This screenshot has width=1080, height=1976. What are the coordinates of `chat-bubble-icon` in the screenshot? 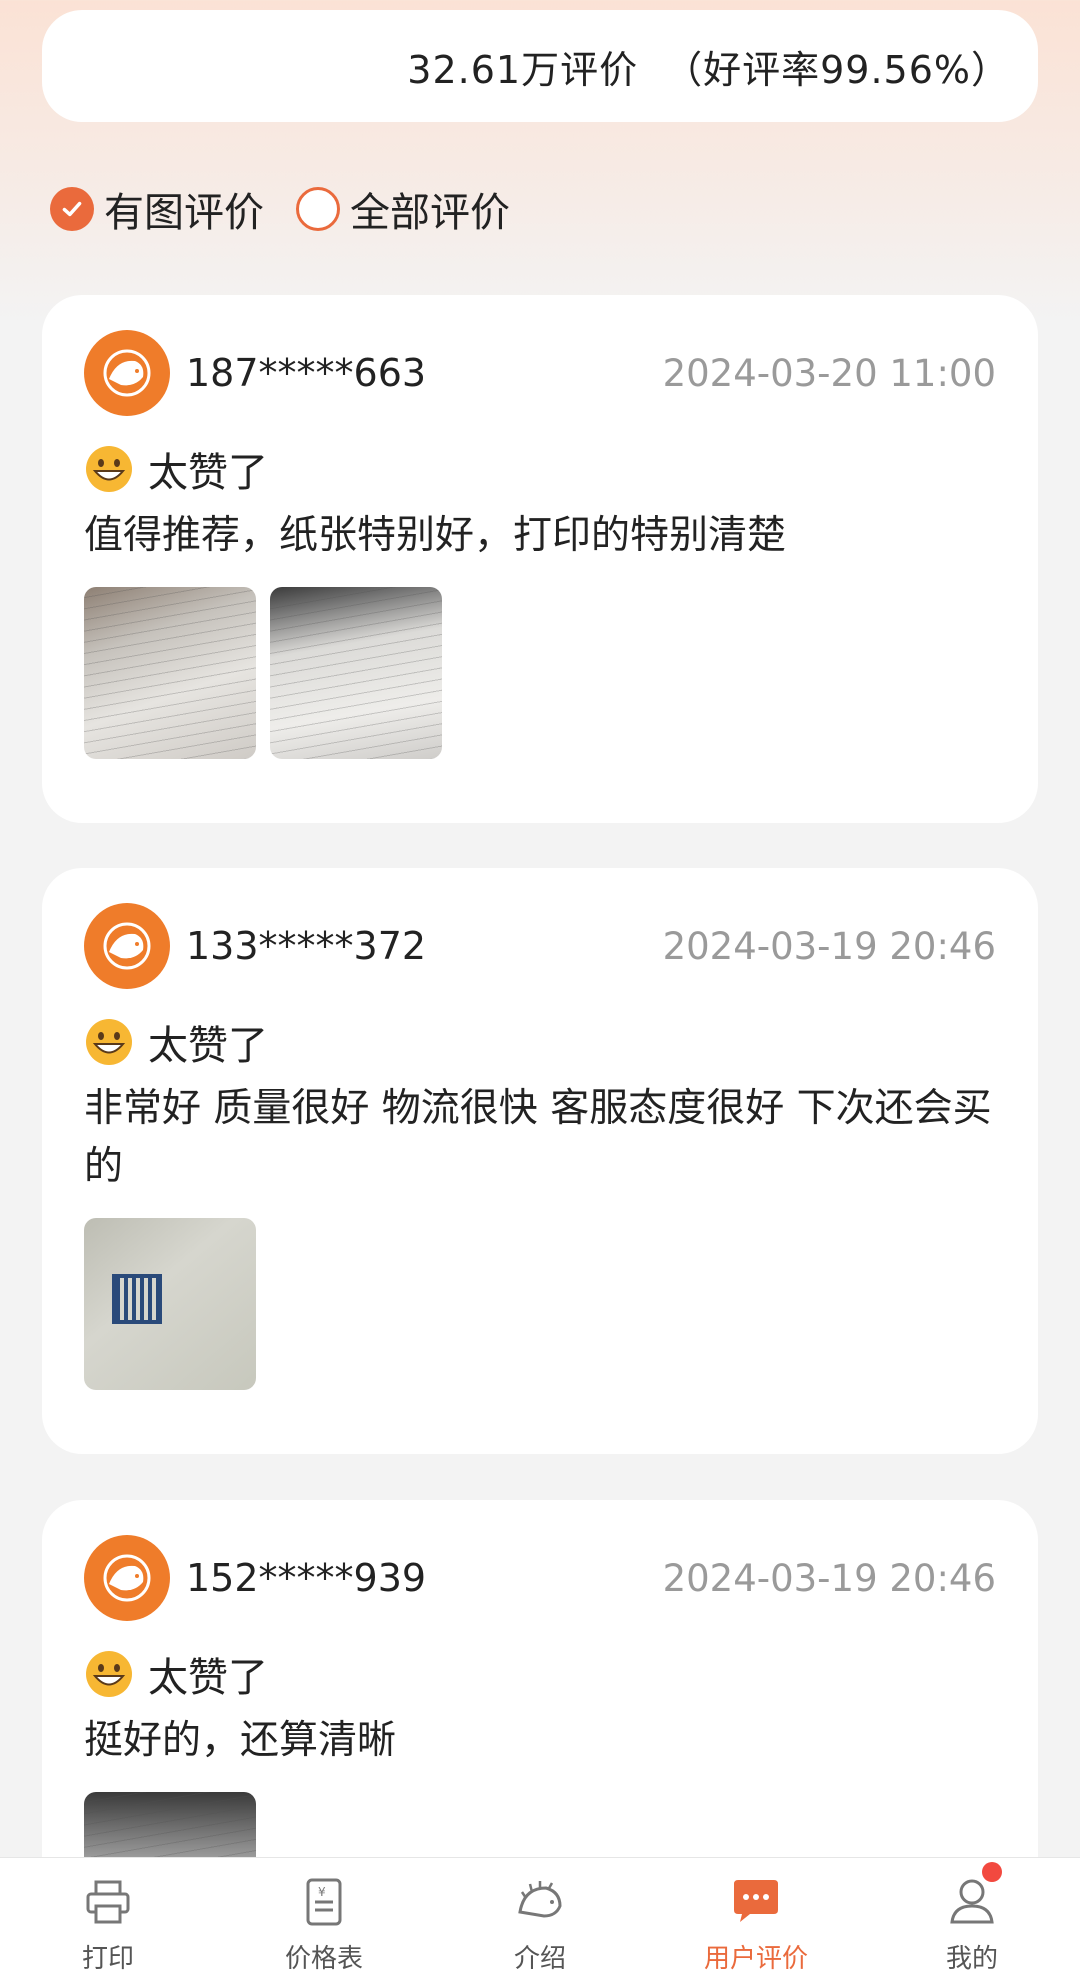 It's located at (756, 1901).